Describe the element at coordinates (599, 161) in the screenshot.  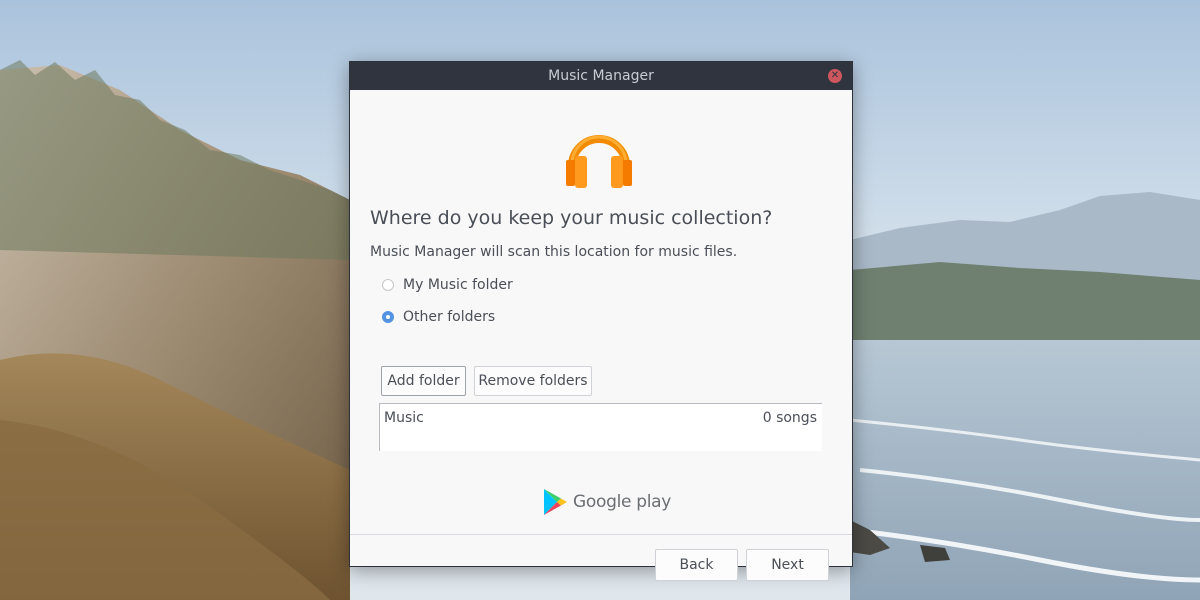
I see `headphones-icon` at that location.